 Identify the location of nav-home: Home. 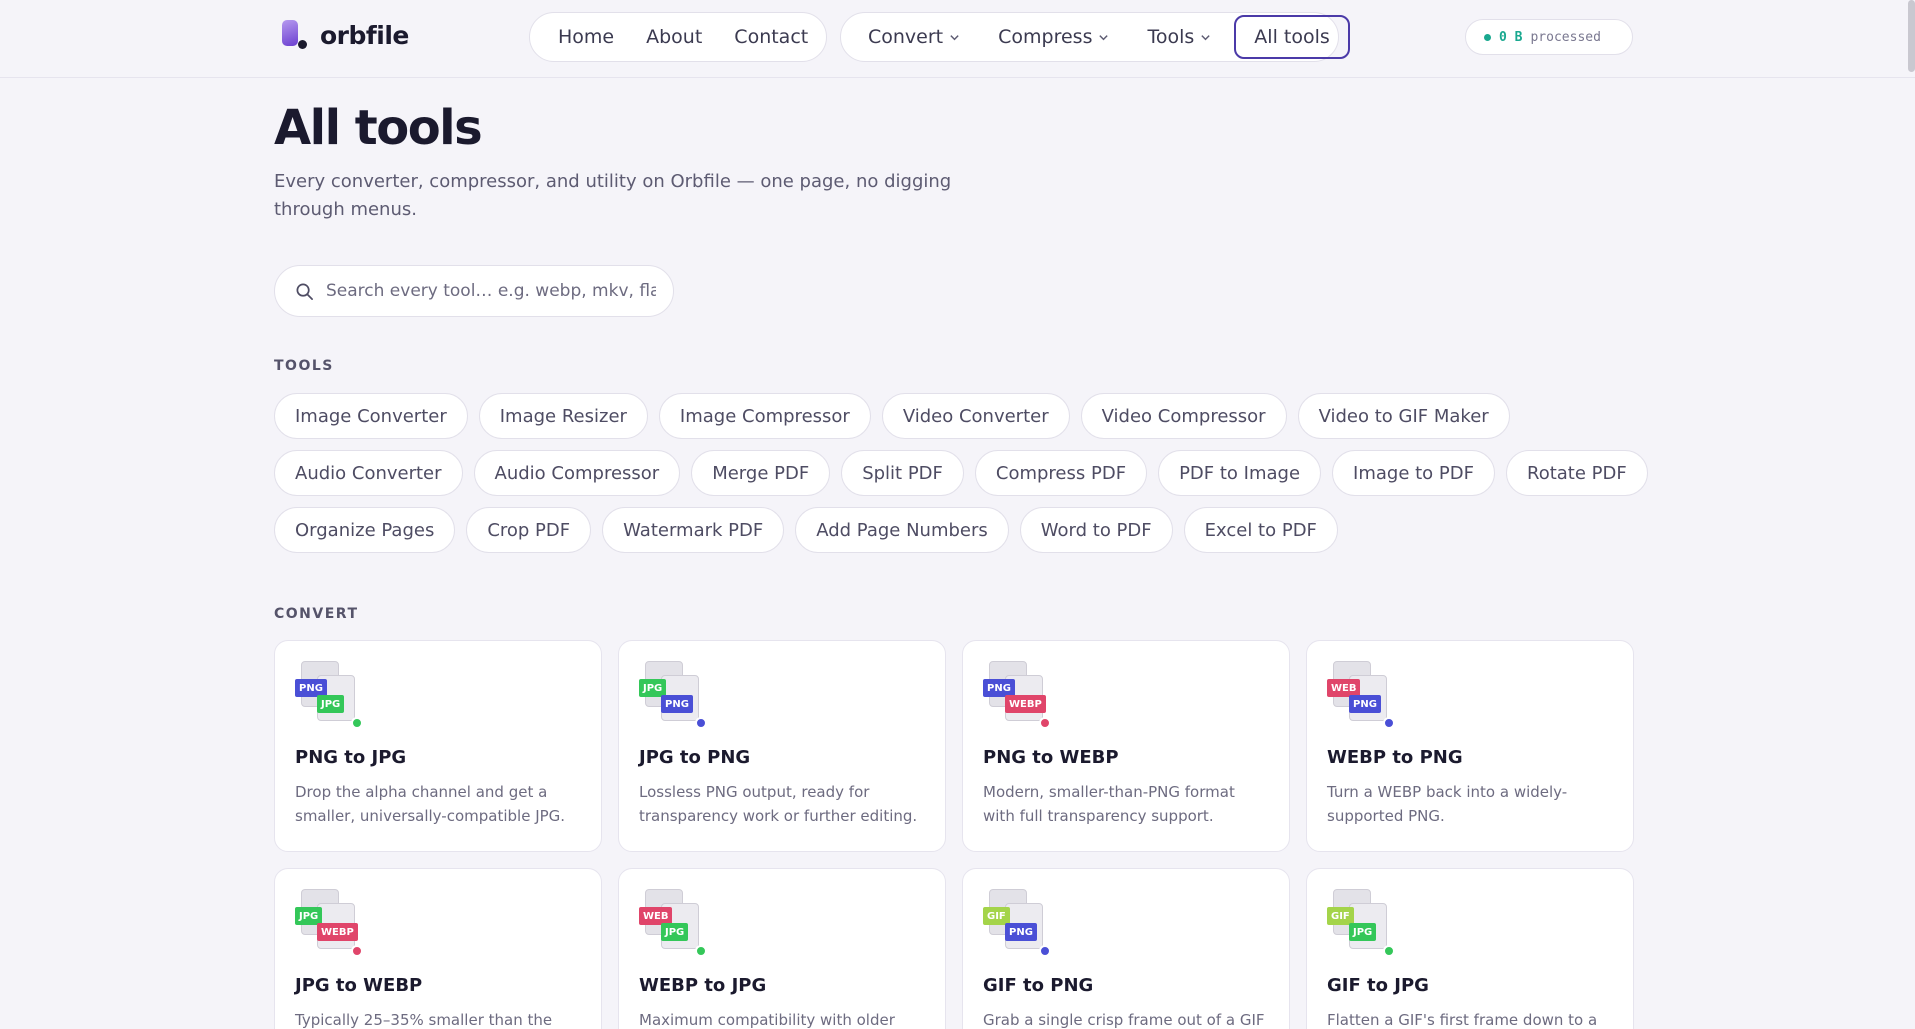
(580, 37).